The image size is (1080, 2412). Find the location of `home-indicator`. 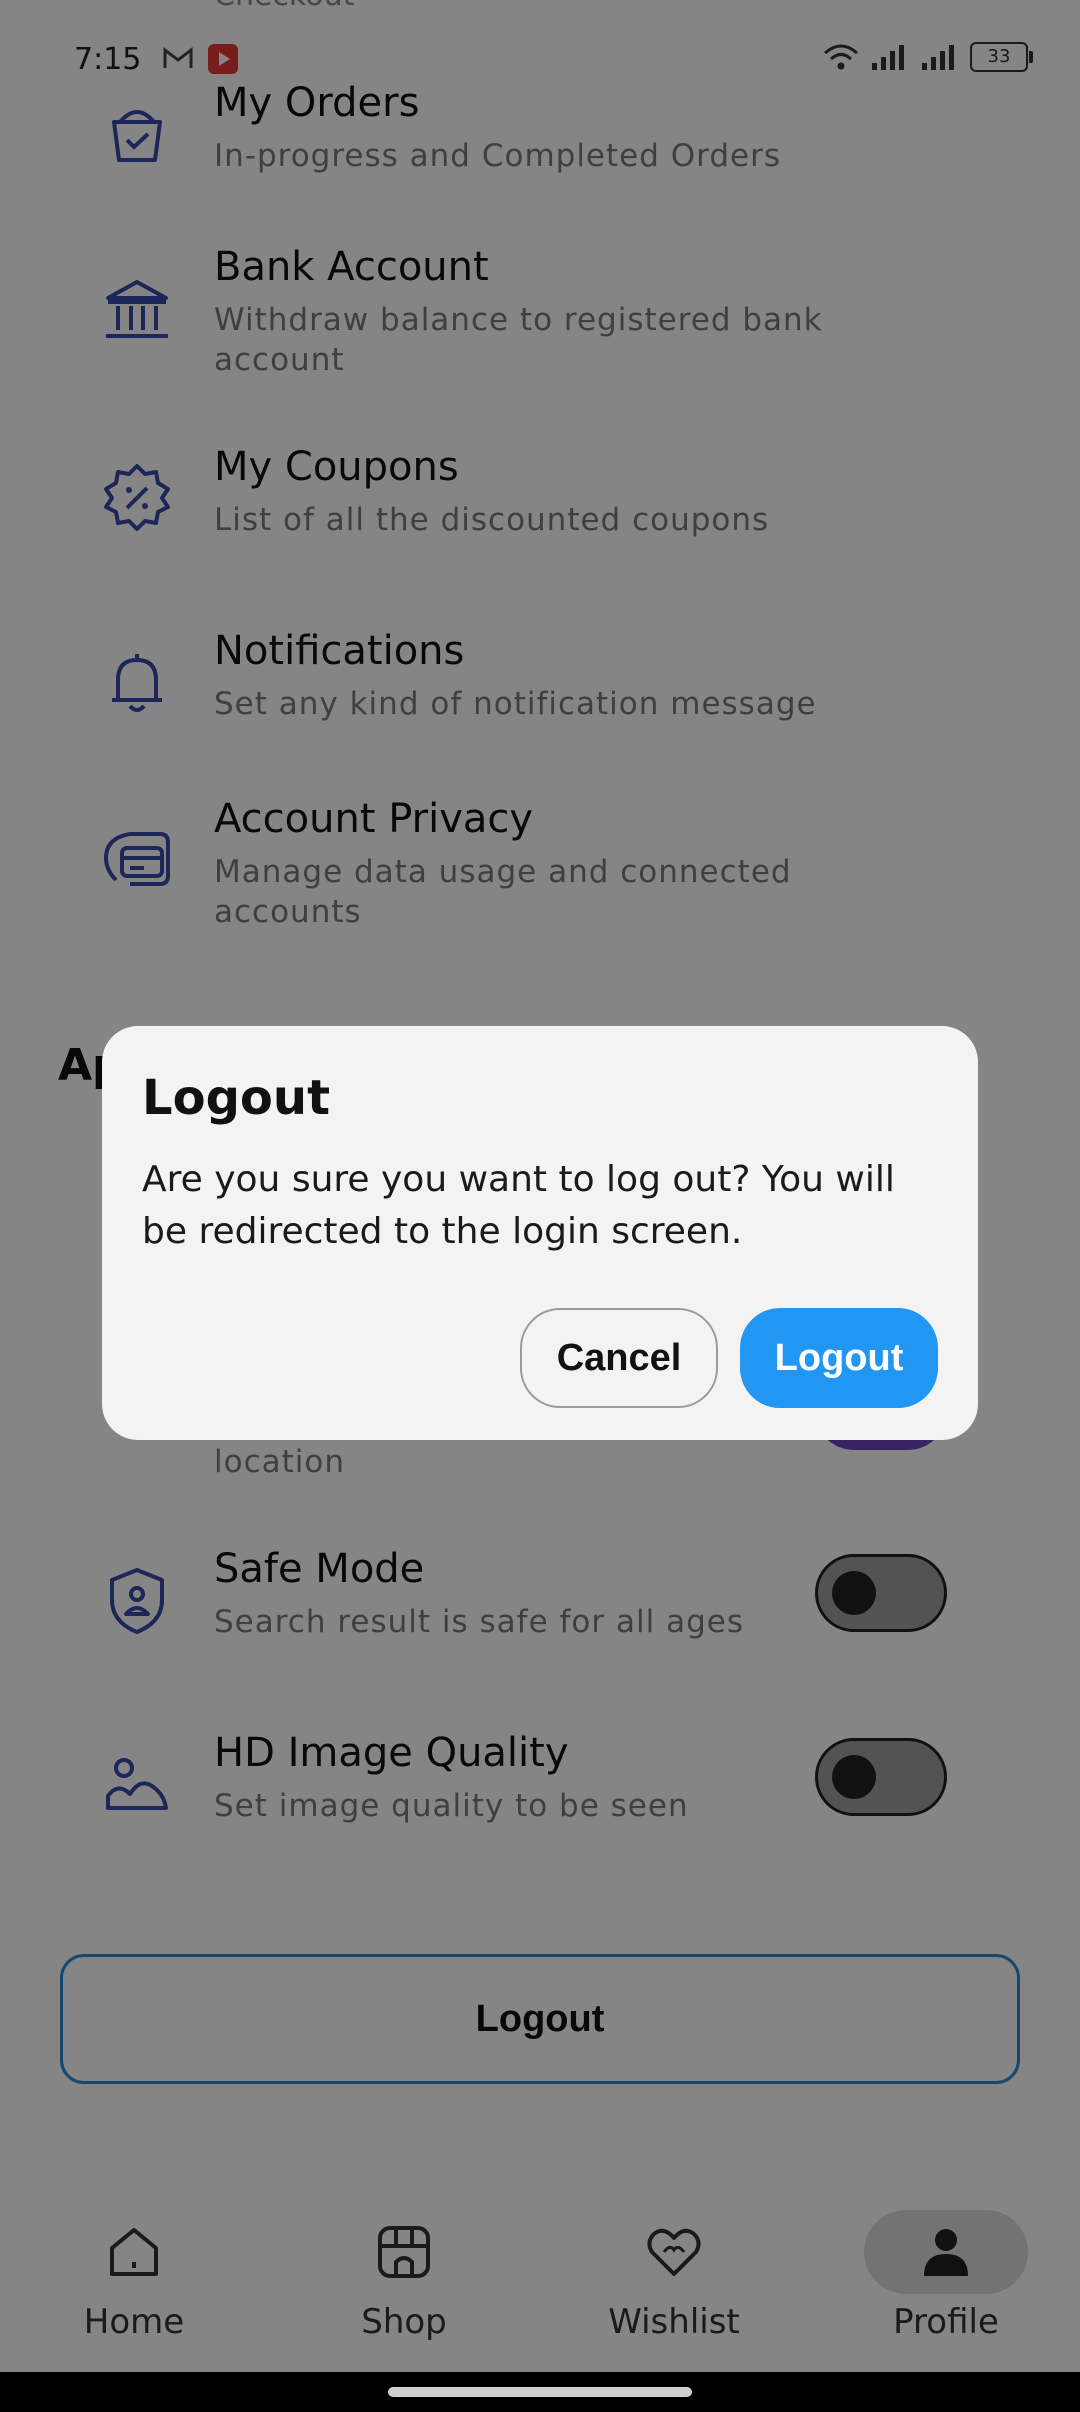

home-indicator is located at coordinates (540, 2392).